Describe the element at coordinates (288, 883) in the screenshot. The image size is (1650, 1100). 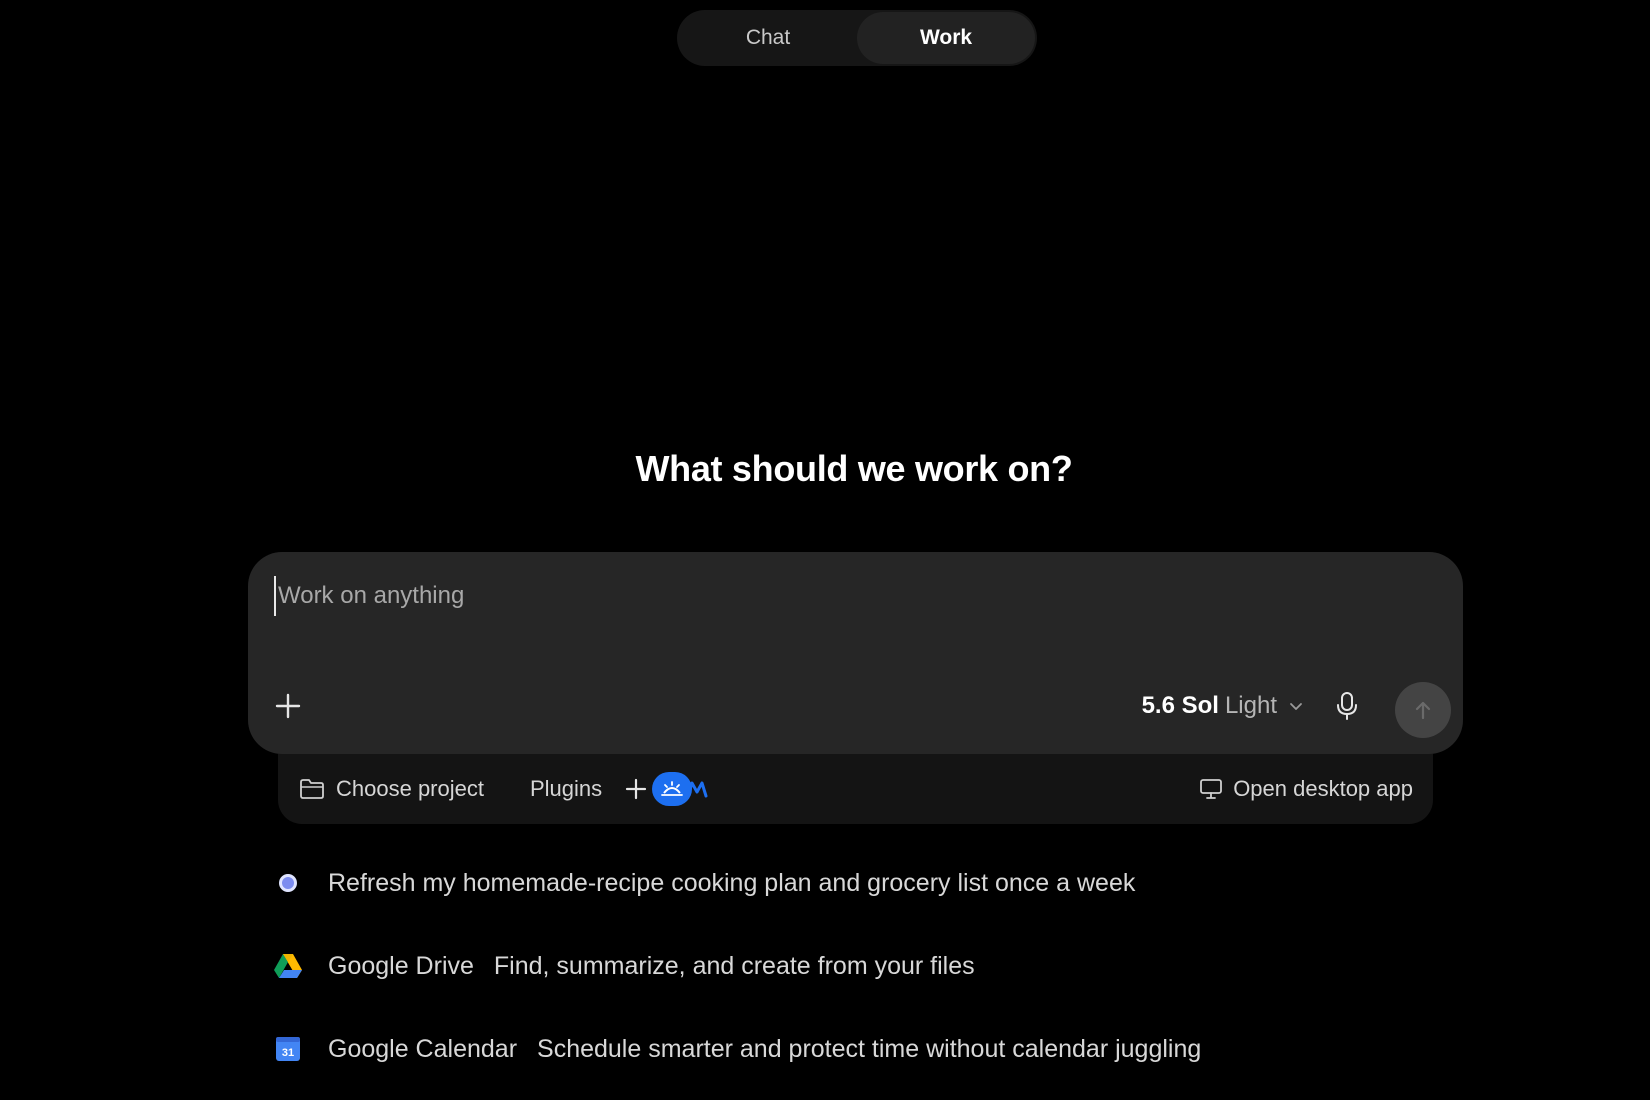
I see `dot-icon` at that location.